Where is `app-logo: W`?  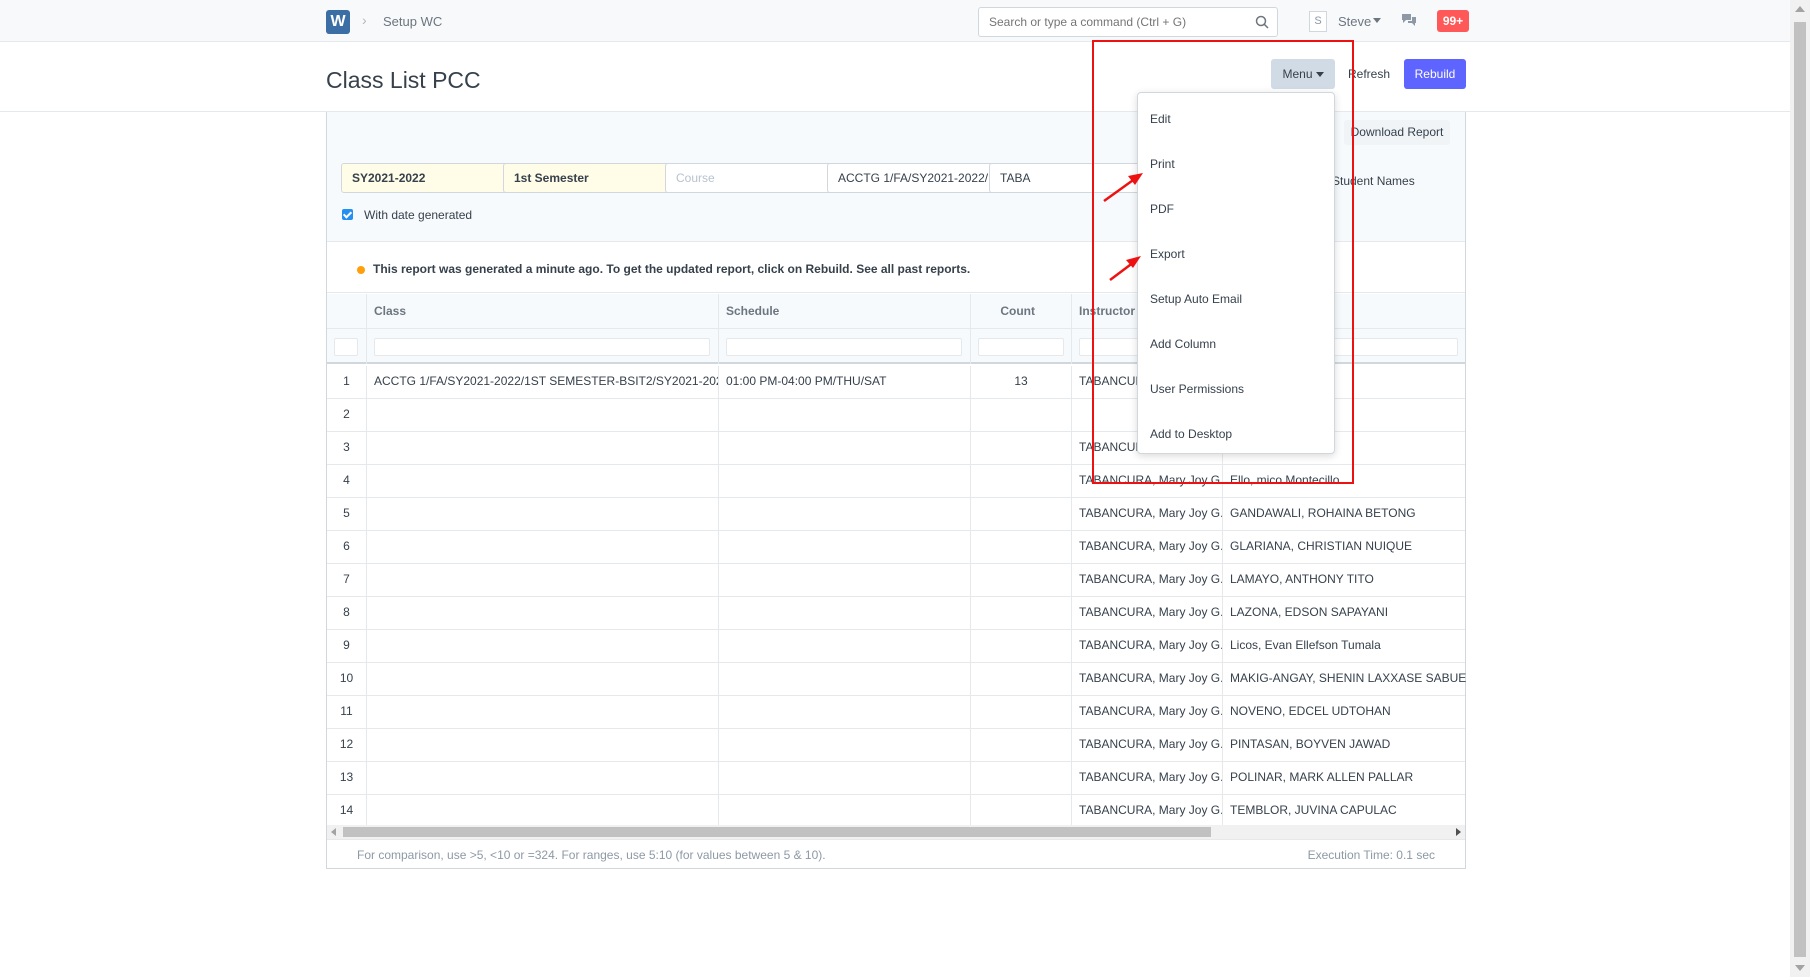
app-logo: W is located at coordinates (338, 22).